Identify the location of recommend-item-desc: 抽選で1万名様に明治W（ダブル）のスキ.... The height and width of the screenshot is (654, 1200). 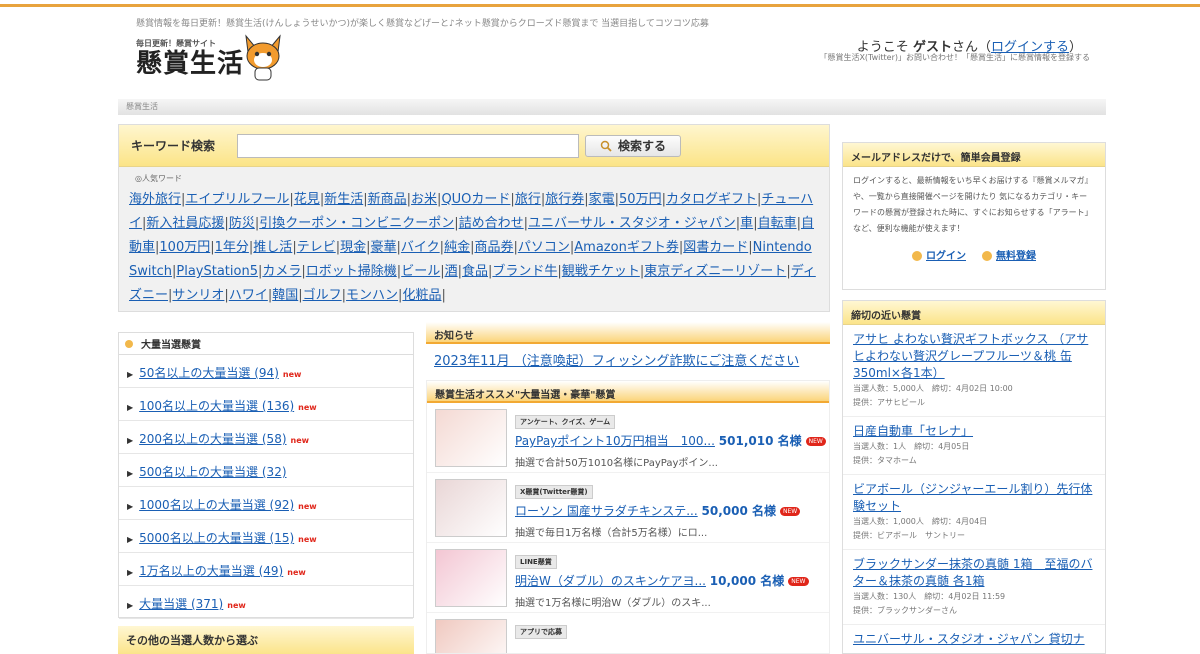
(613, 603).